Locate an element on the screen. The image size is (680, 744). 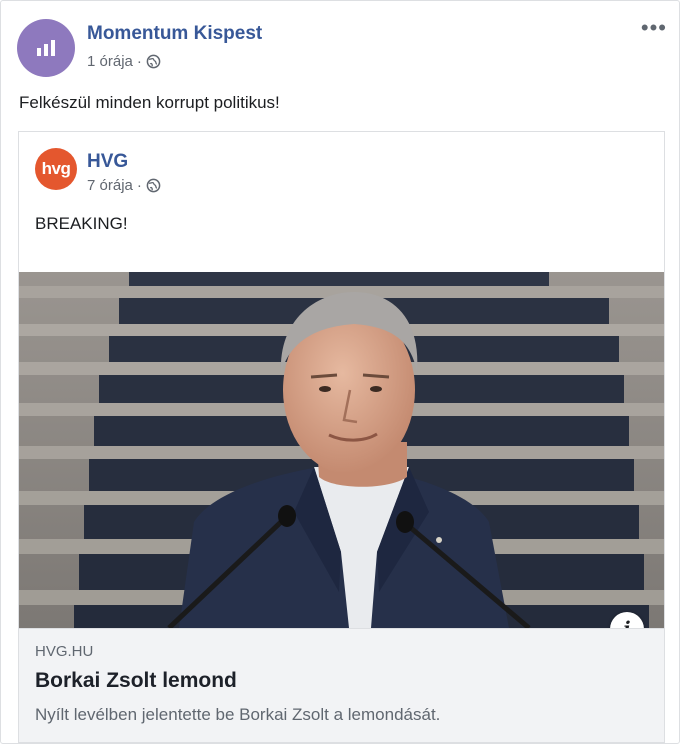
hvg-avatar: hvg is located at coordinates (56, 169).